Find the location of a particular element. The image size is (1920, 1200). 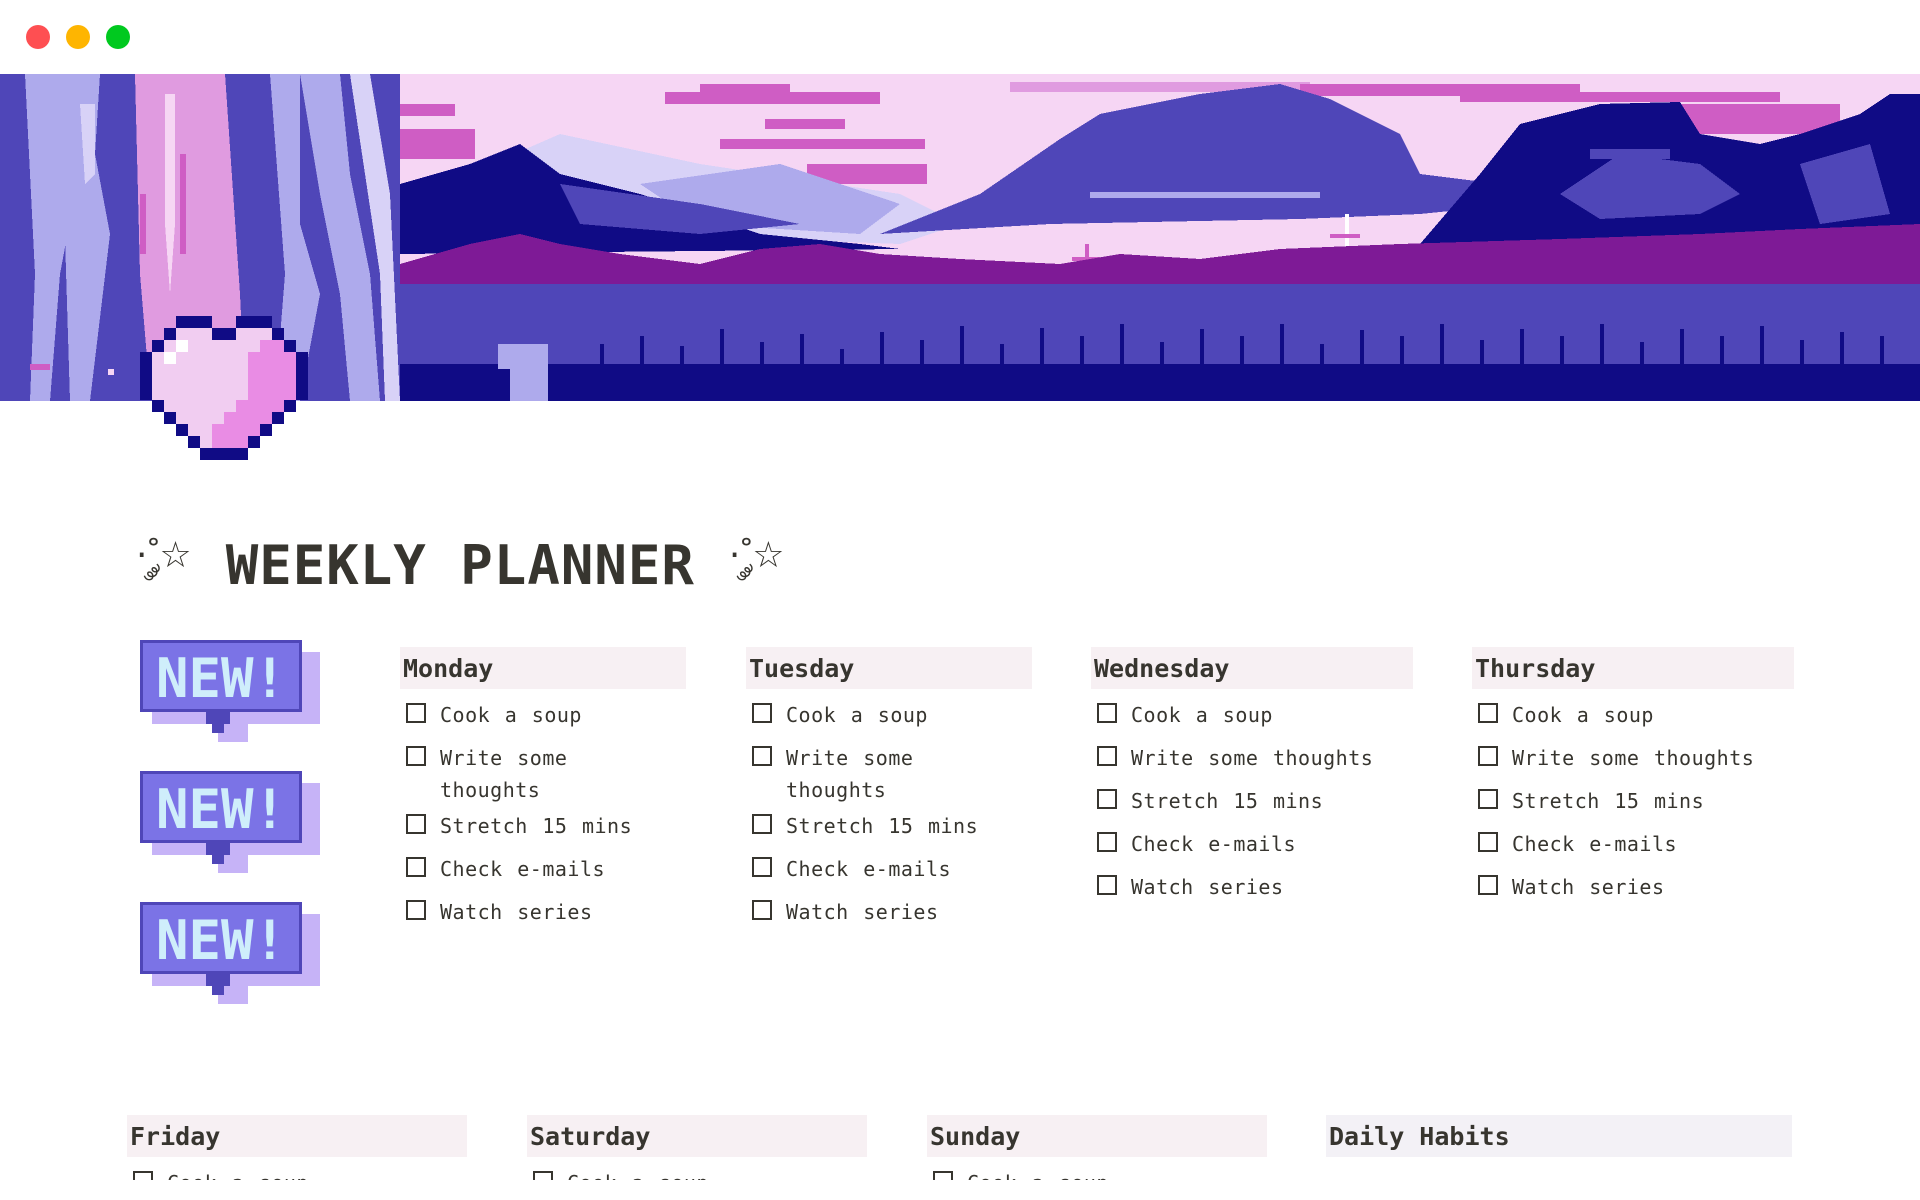

day-header: Friday is located at coordinates (297, 1136).